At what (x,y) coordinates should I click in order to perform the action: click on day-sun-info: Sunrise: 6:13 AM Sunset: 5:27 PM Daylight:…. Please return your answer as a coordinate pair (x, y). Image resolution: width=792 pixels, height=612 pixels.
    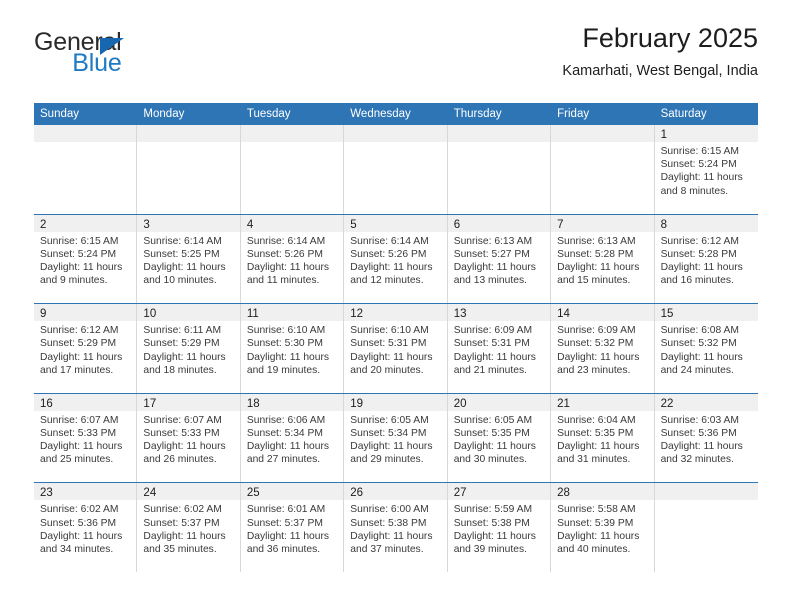
    Looking at the image, I should click on (499, 260).